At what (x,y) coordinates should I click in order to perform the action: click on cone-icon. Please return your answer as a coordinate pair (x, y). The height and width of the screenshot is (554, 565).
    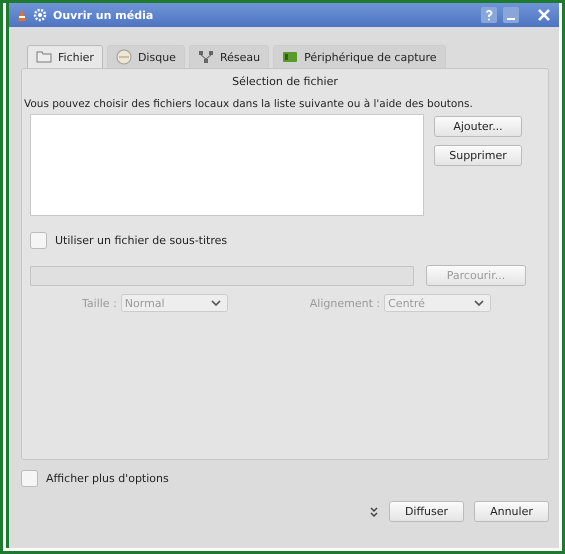
    Looking at the image, I should click on (22, 15).